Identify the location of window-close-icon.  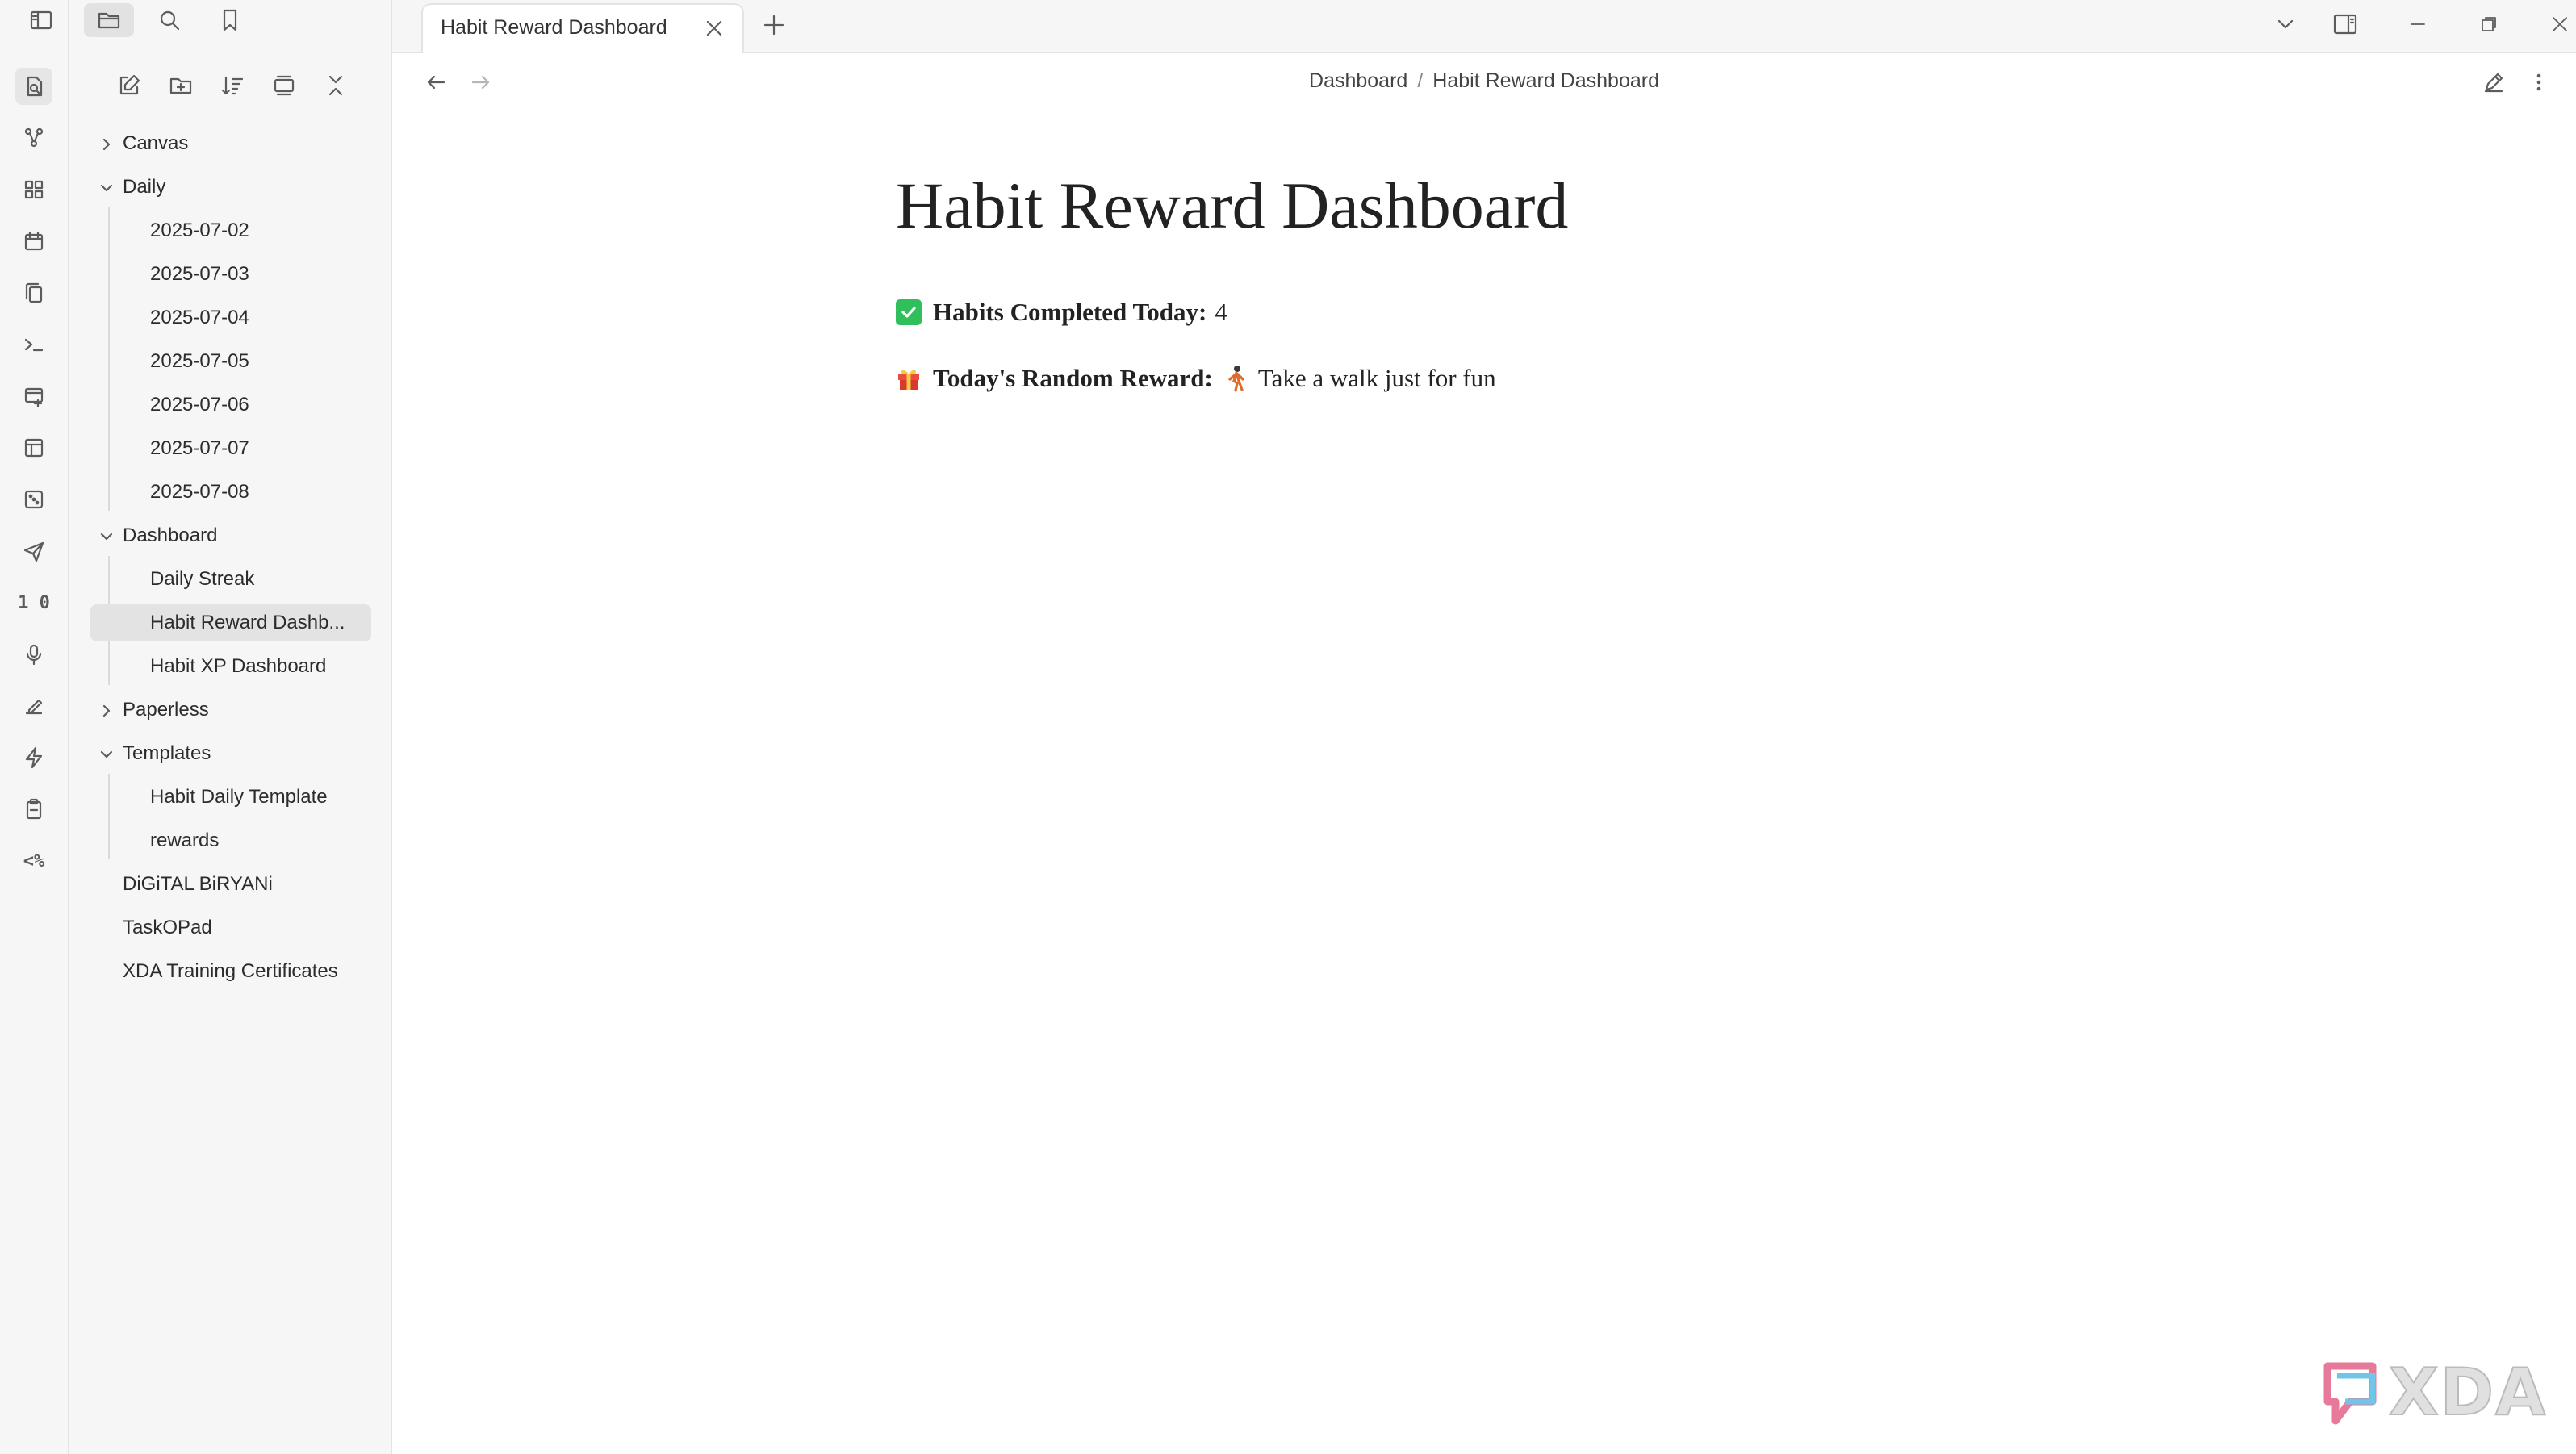
(2560, 24).